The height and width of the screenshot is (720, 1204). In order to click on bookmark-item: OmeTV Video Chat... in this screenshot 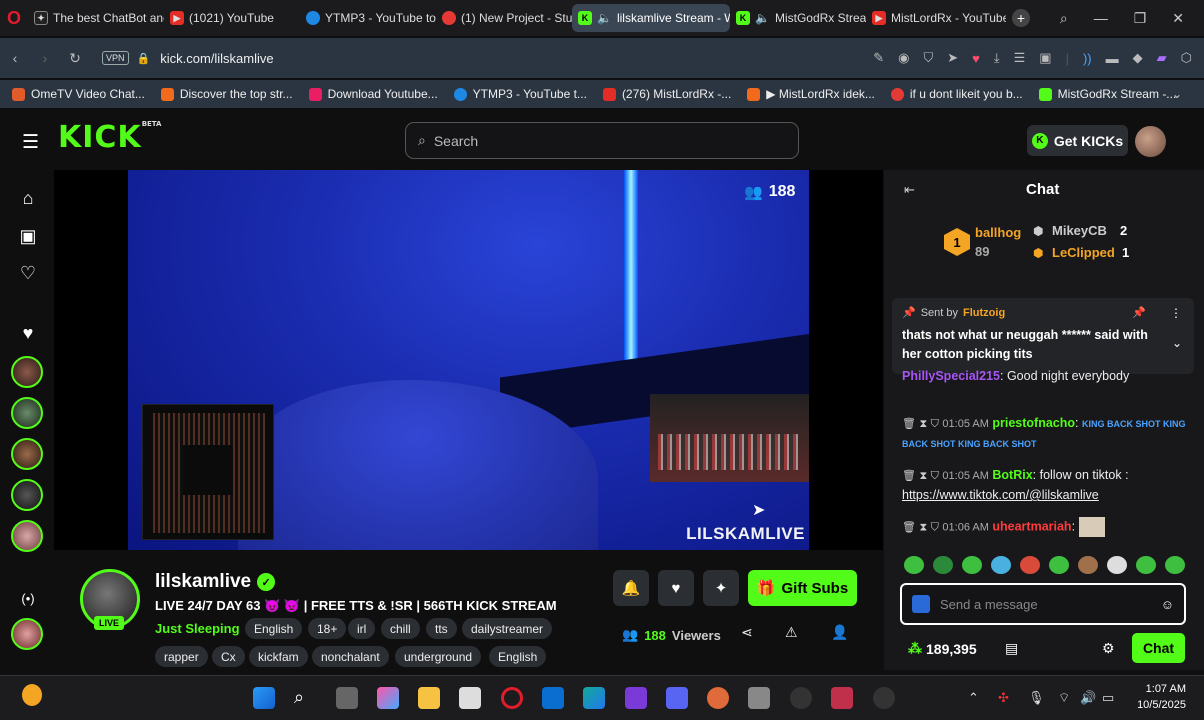, I will do `click(78, 94)`.